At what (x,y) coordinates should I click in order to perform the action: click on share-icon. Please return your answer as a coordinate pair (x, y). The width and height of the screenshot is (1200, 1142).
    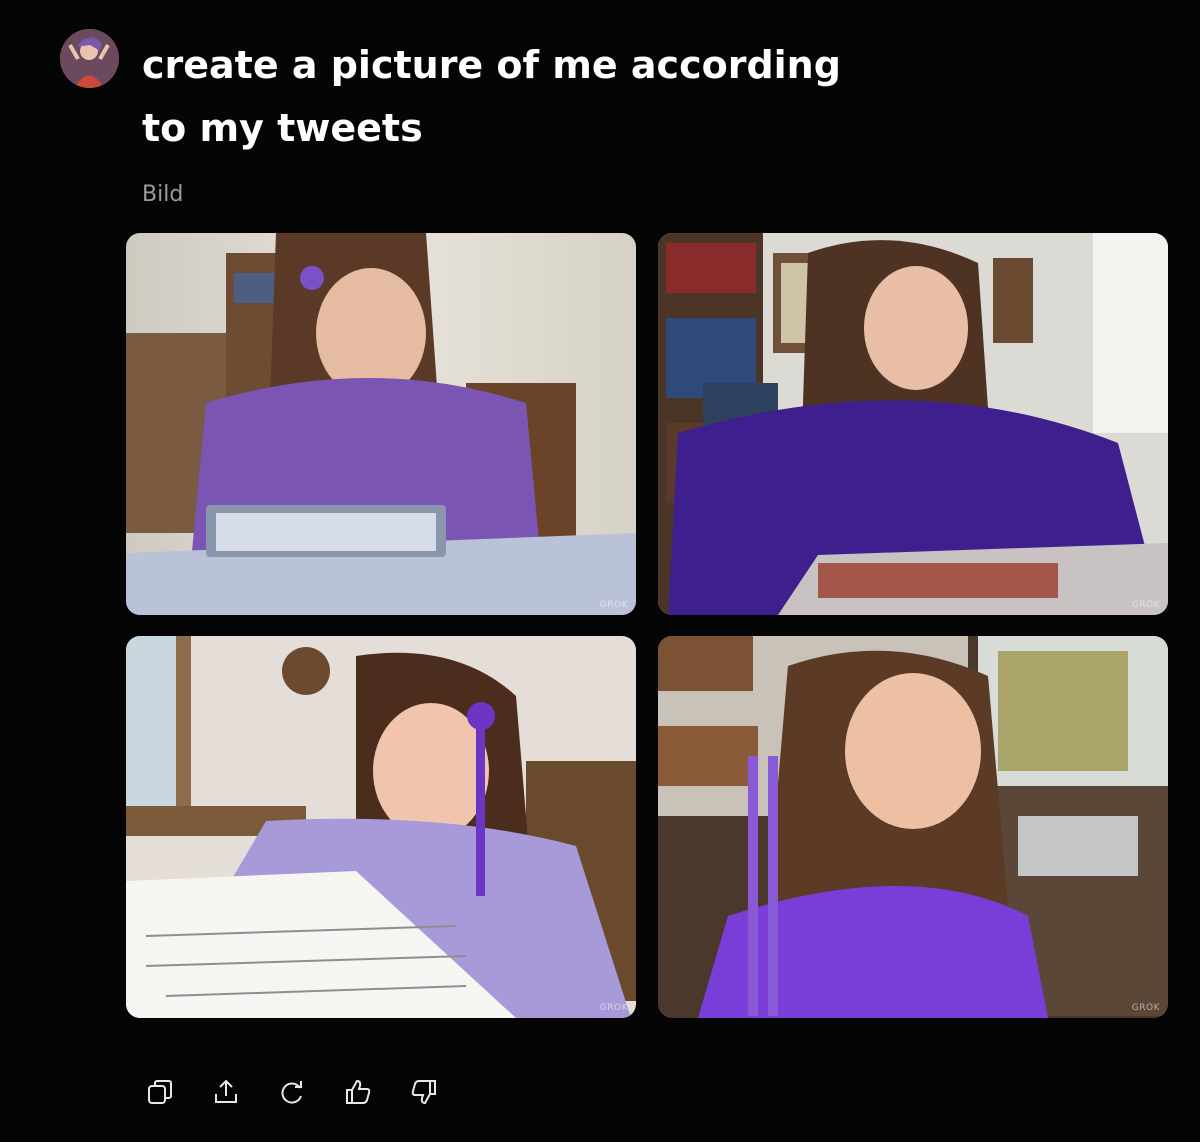
    Looking at the image, I should click on (226, 1091).